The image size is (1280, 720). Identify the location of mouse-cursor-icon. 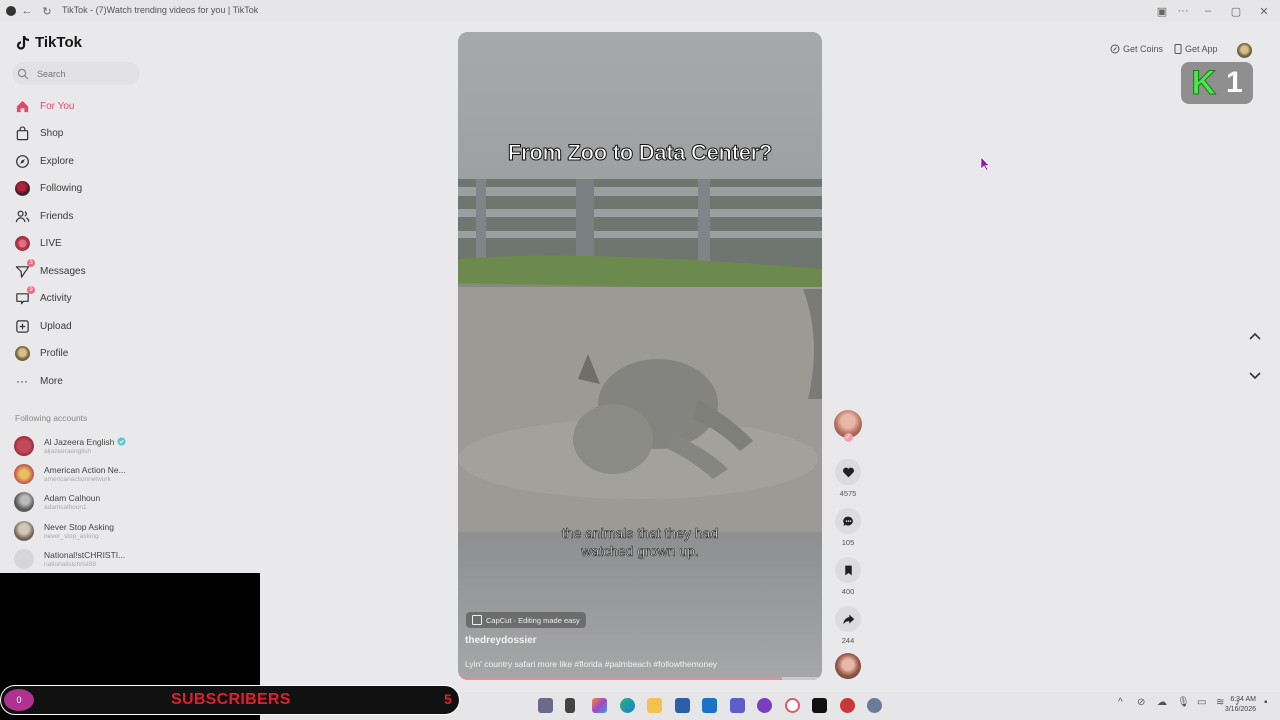
(985, 166).